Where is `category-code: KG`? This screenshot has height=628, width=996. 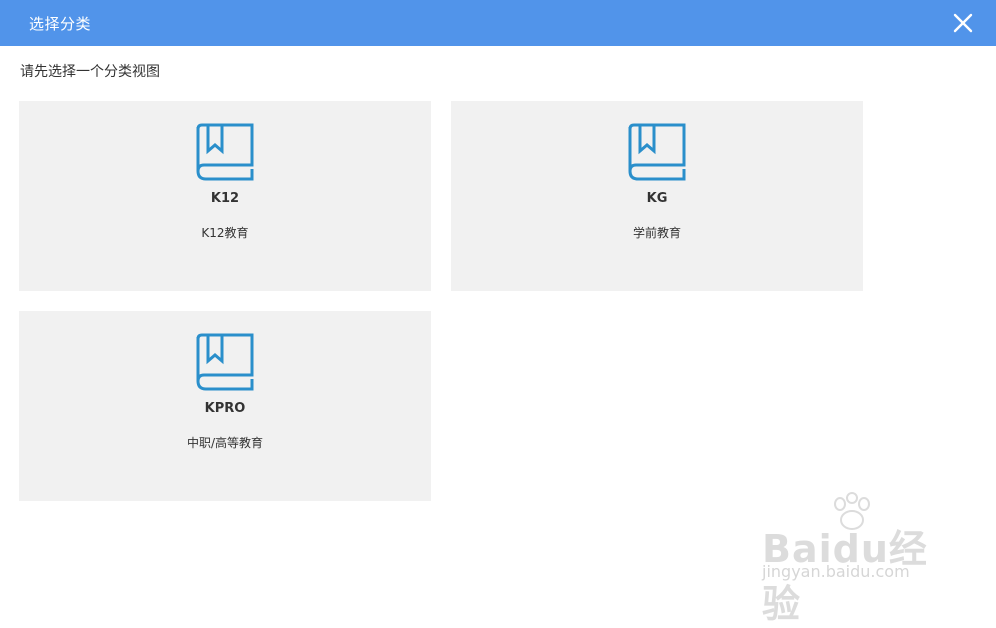 category-code: KG is located at coordinates (657, 198).